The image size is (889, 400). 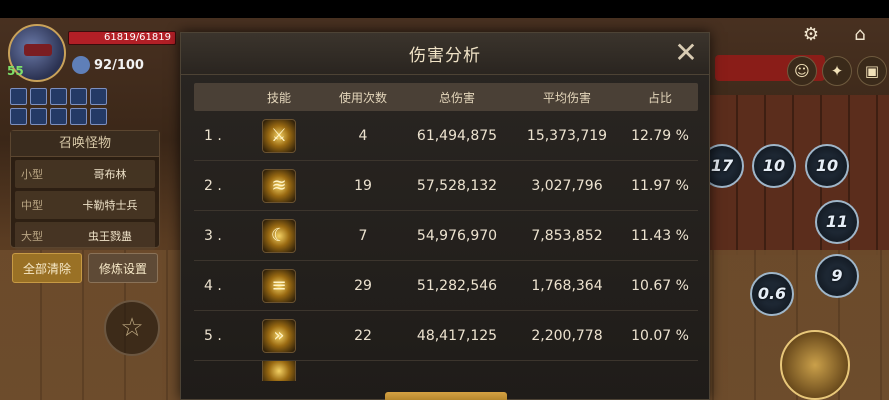 I want to click on summon-size: 中型, so click(x=32, y=205).